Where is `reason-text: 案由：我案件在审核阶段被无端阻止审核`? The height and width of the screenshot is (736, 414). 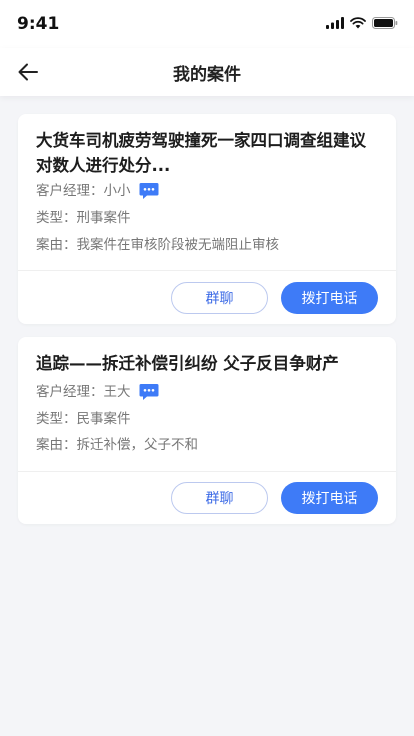 reason-text: 案由：我案件在审核阶段被无端阻止审核 is located at coordinates (157, 245).